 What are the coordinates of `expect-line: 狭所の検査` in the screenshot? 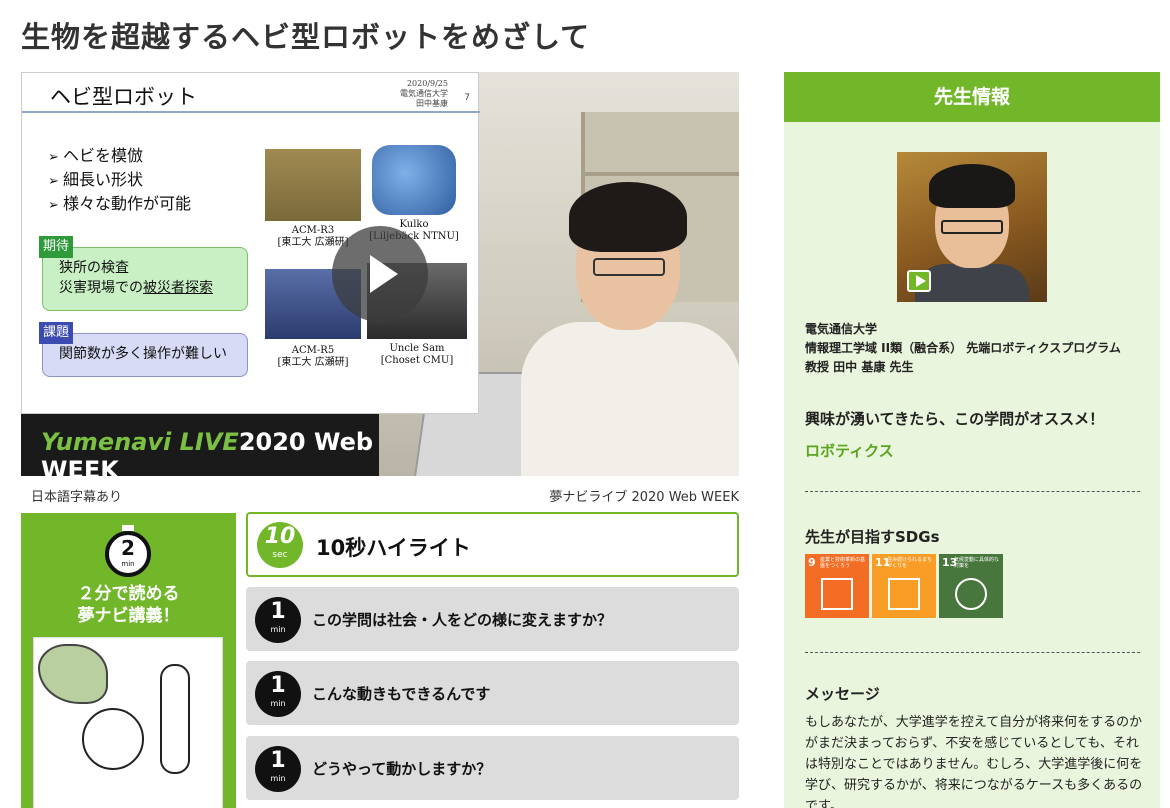 It's located at (94, 268).